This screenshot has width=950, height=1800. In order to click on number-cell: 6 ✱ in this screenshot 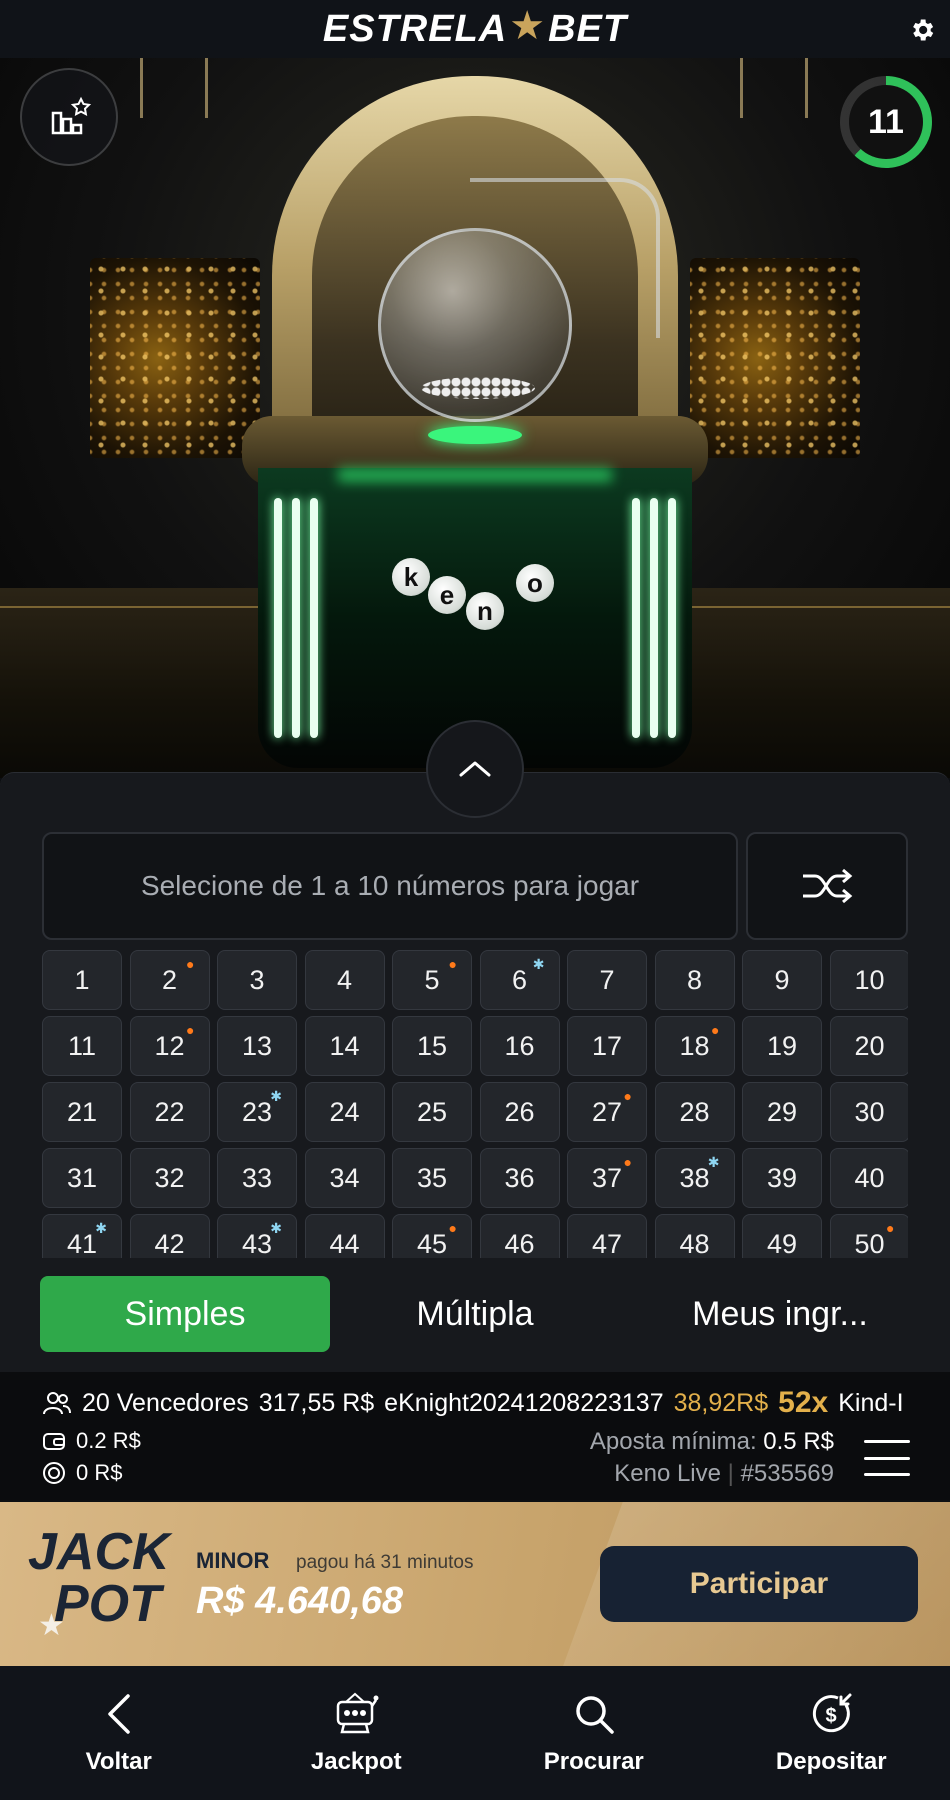, I will do `click(519, 980)`.